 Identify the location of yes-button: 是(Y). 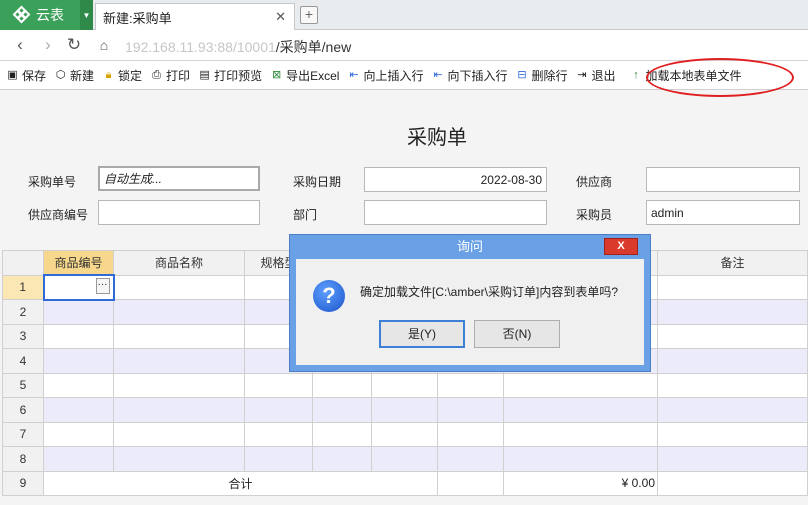
(422, 334).